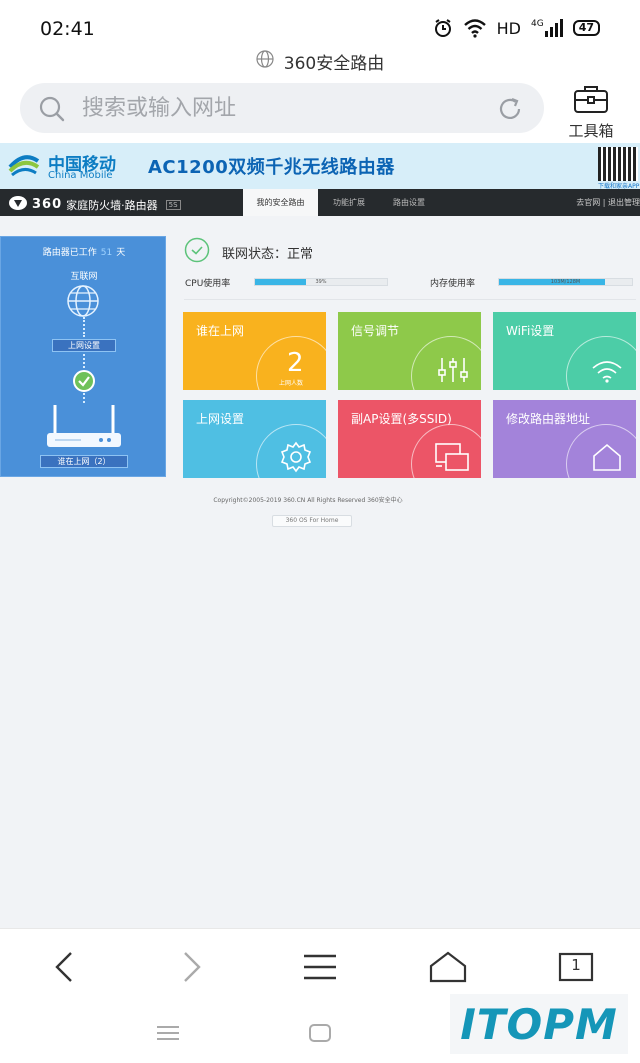 This screenshot has width=640, height=1063. Describe the element at coordinates (608, 202) in the screenshot. I see `nav-right-links: 去官网 | 退出管理` at that location.